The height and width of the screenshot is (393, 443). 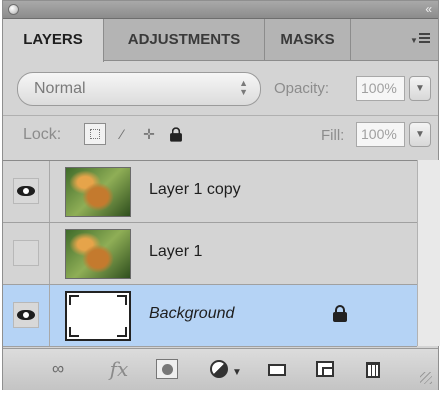 I want to click on layer-row: Layer 1, so click(x=210, y=254).